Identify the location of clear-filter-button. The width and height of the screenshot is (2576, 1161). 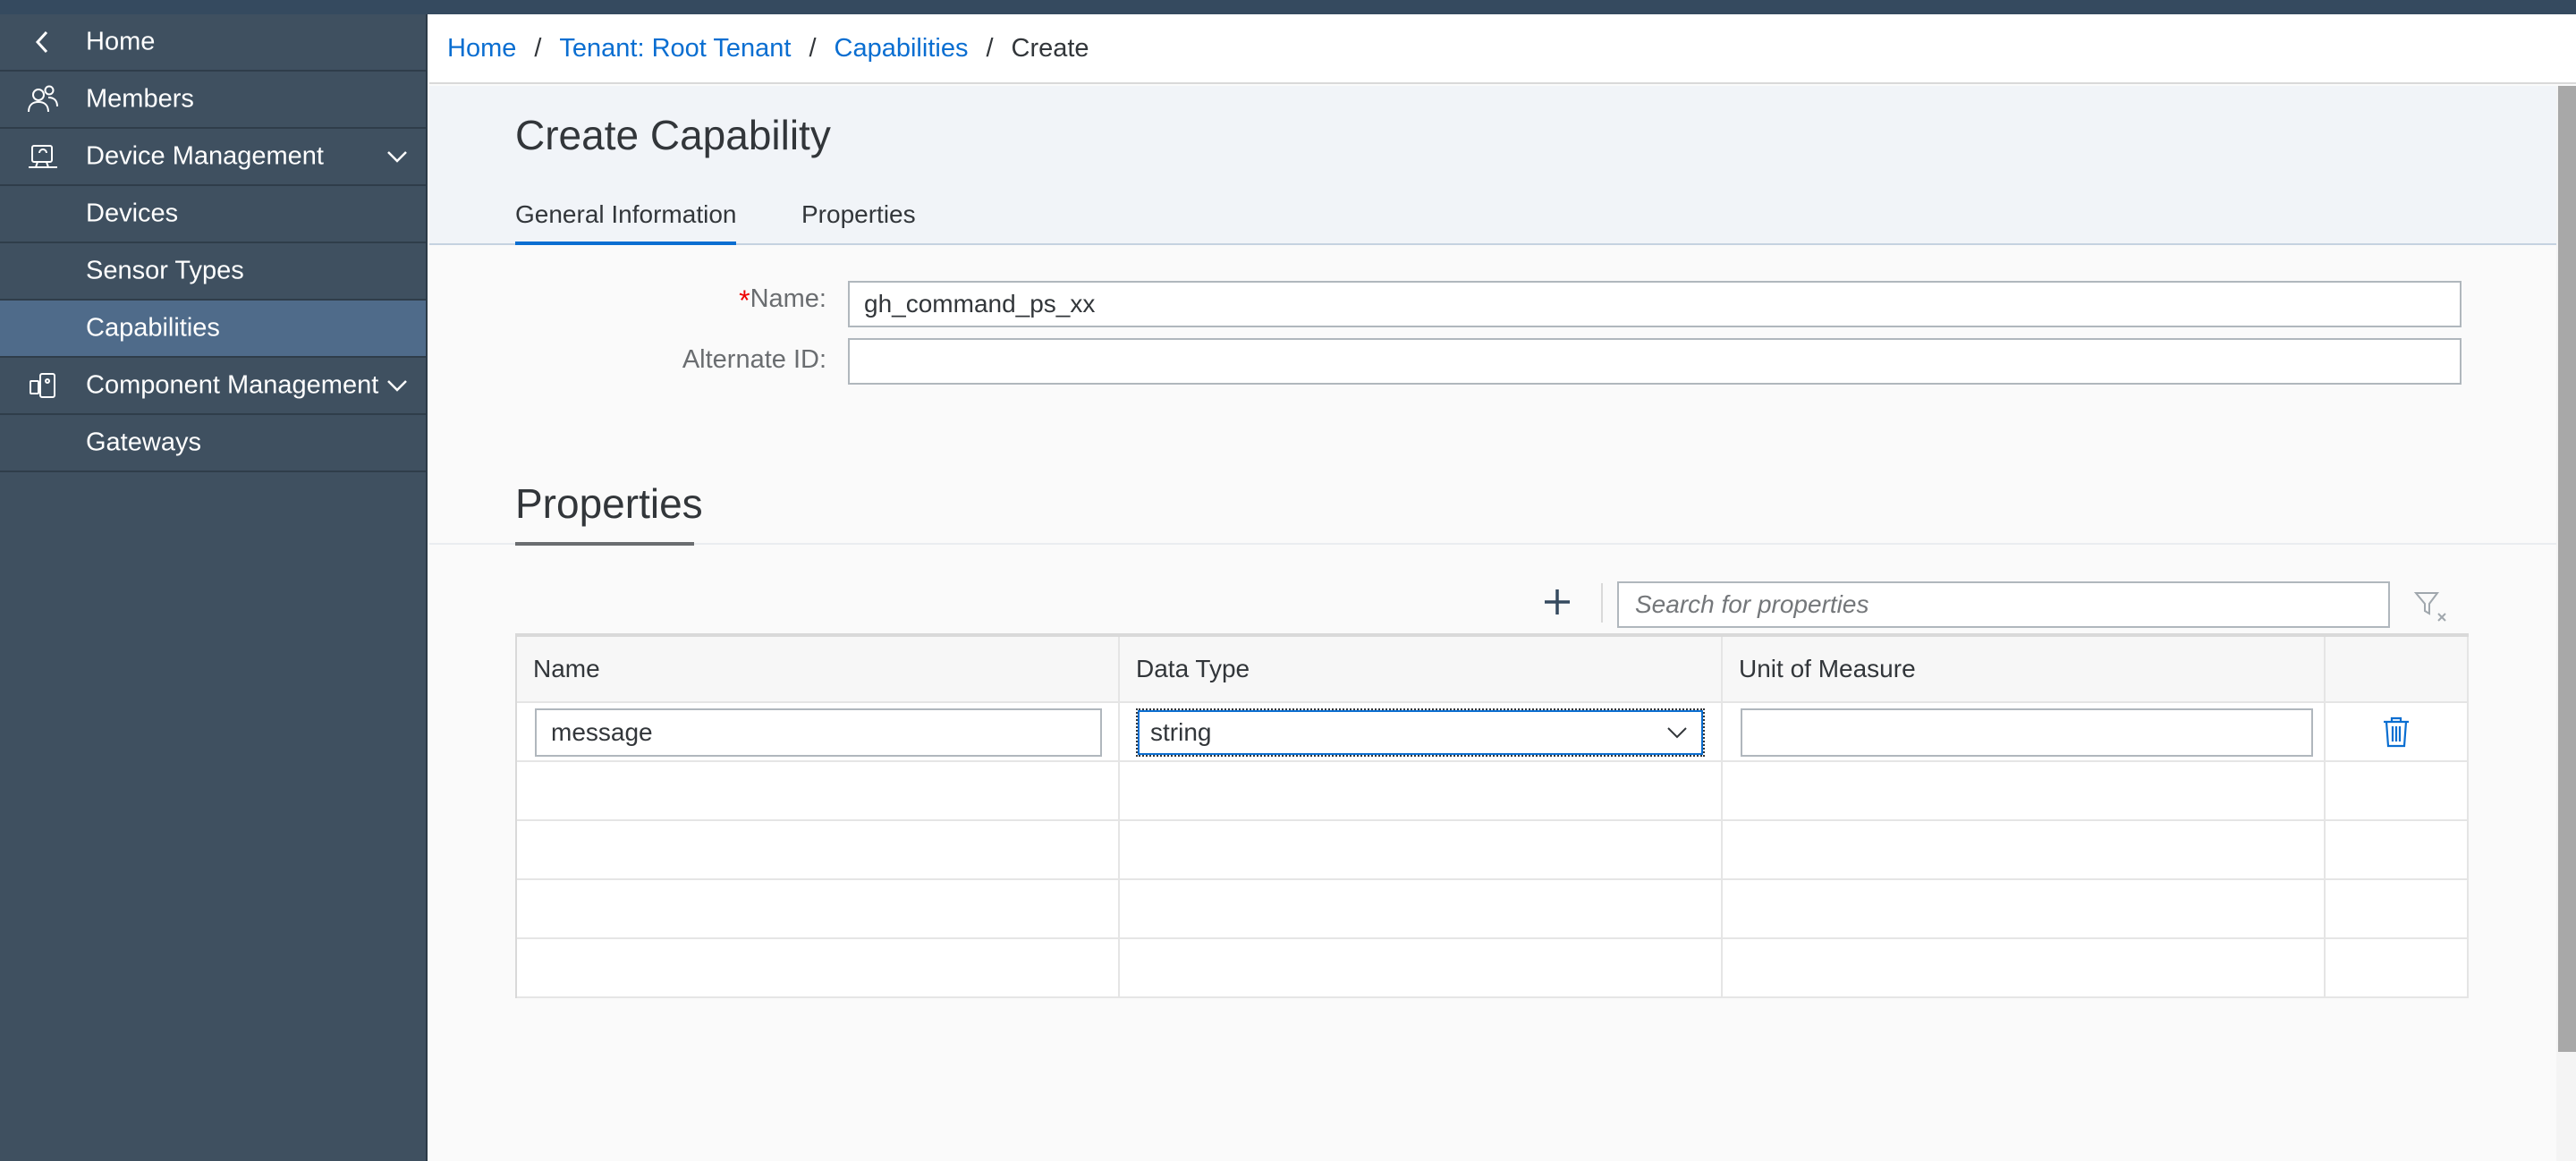
(2431, 606).